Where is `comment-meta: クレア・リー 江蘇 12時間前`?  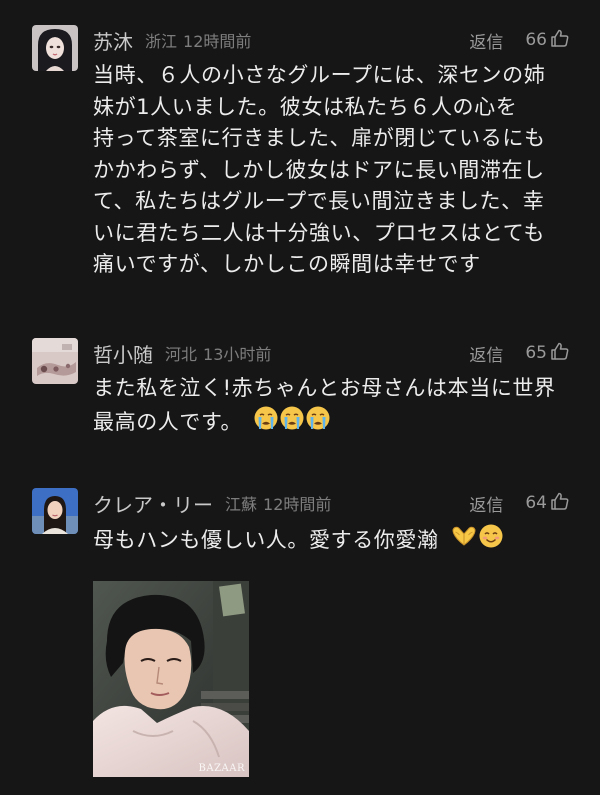
comment-meta: クレア・リー 江蘇 12時間前 is located at coordinates (212, 503).